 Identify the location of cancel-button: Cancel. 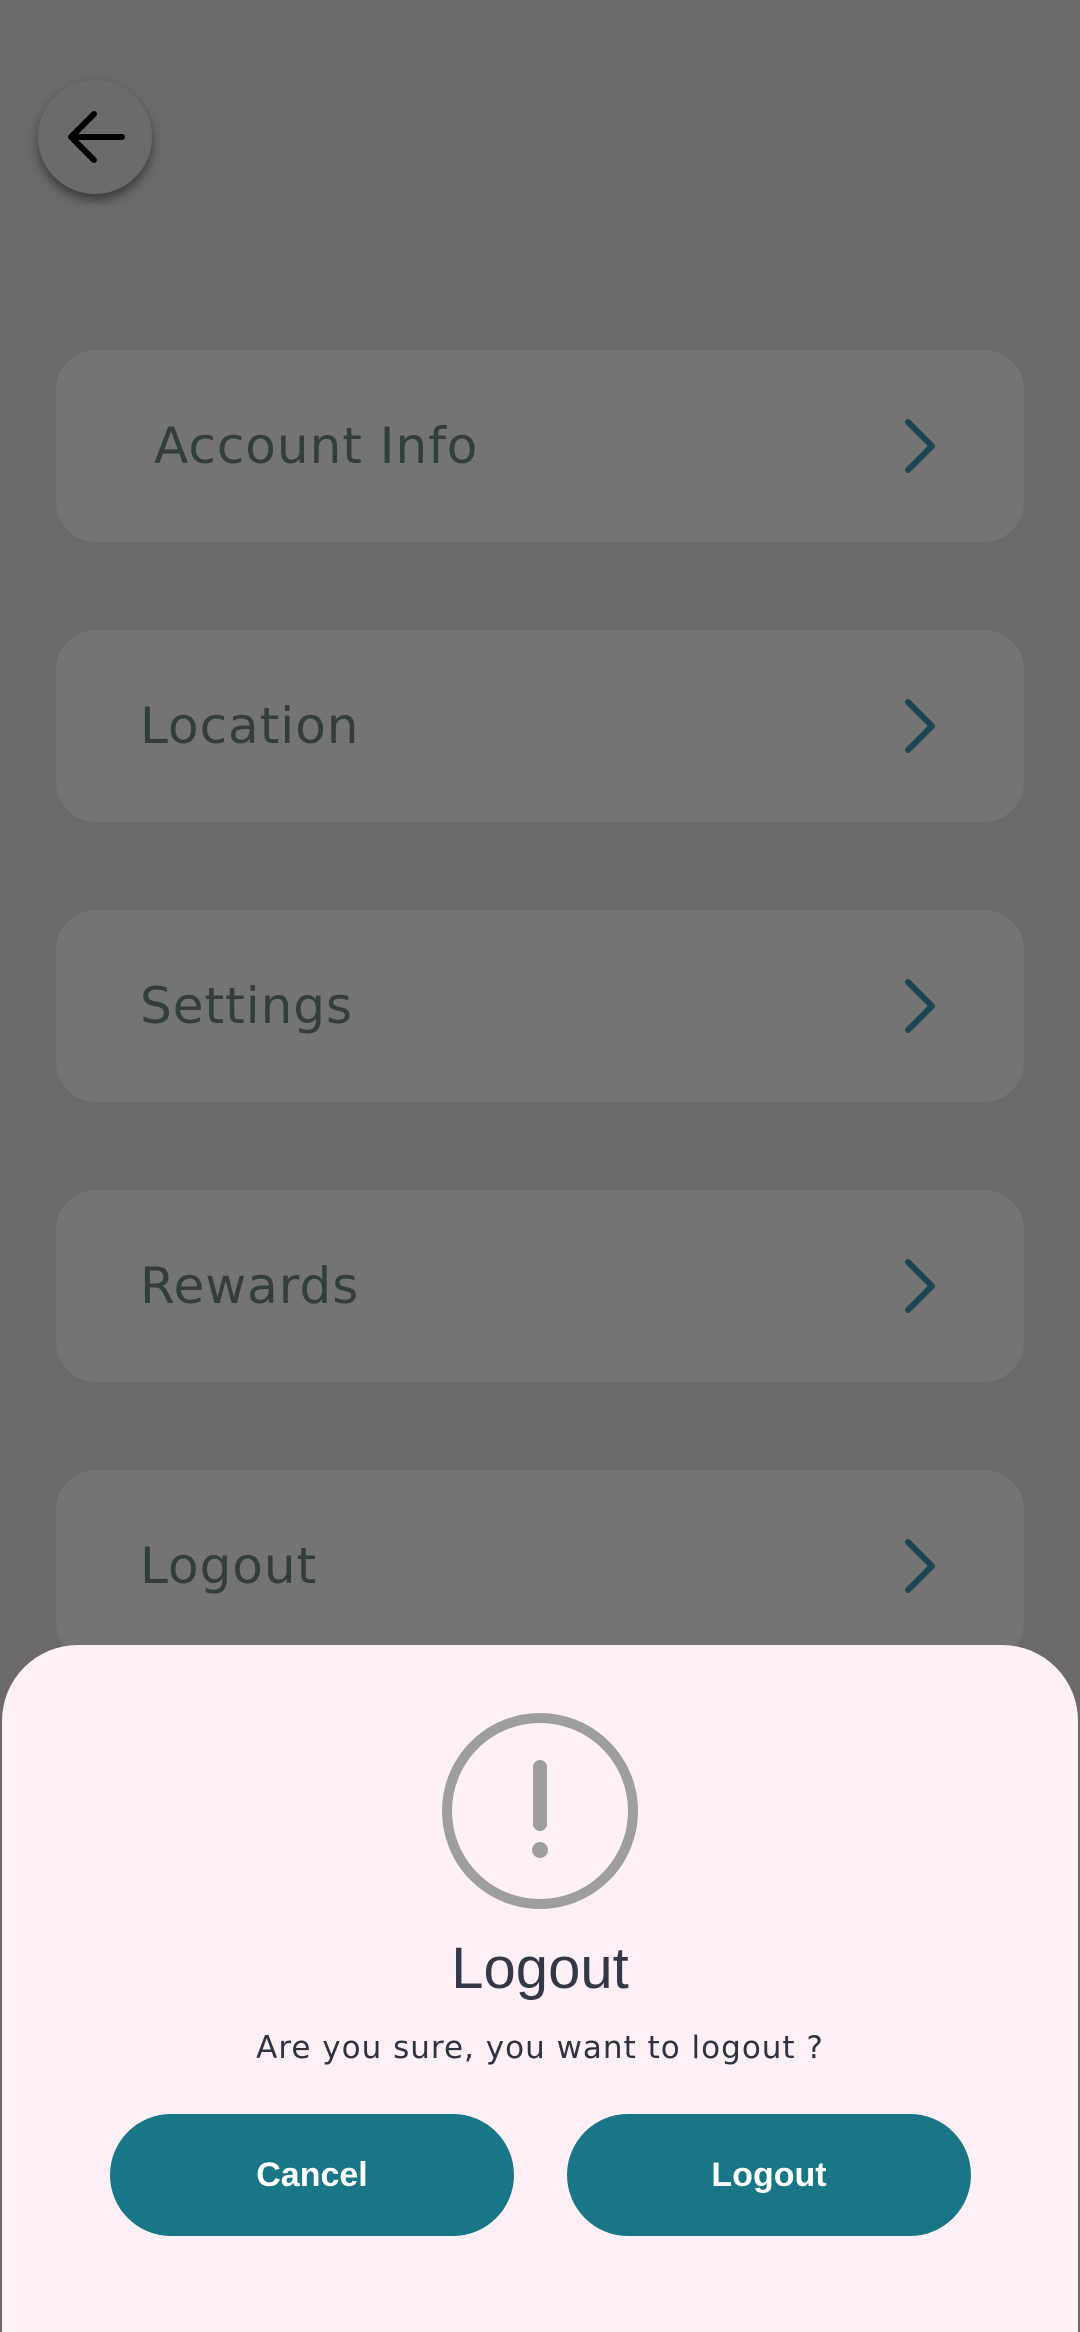
(312, 2175).